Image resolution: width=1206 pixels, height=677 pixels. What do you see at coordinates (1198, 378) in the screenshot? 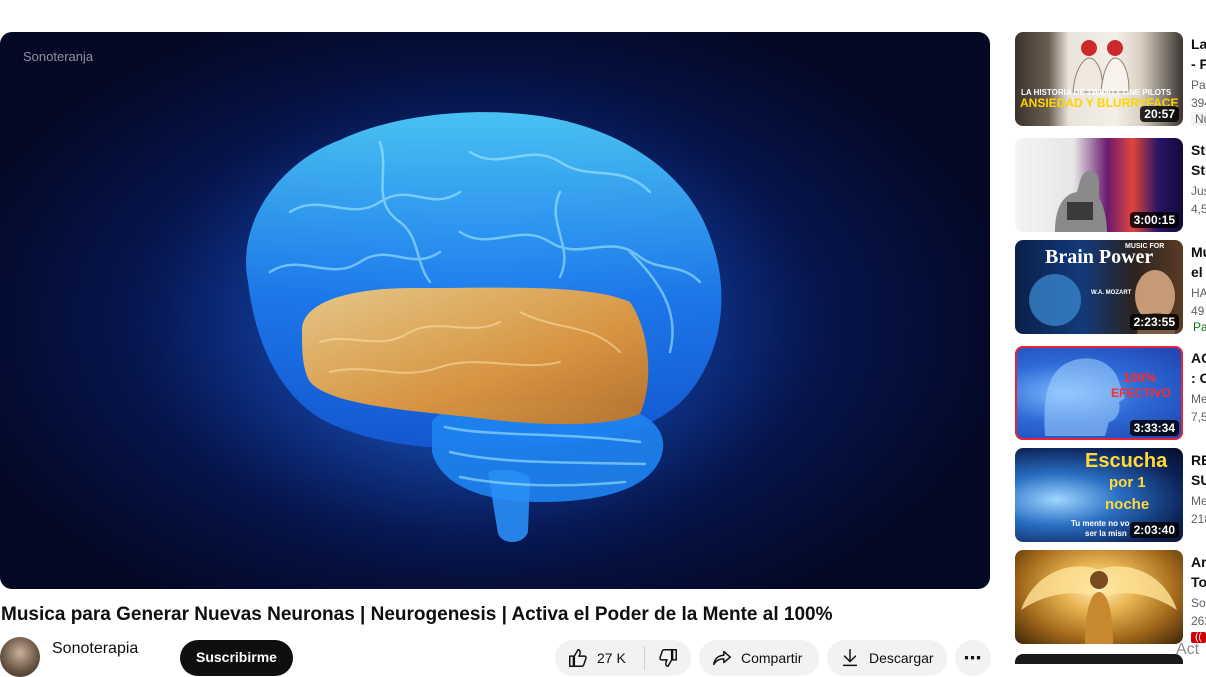
I see `video-title-line-2: : O` at bounding box center [1198, 378].